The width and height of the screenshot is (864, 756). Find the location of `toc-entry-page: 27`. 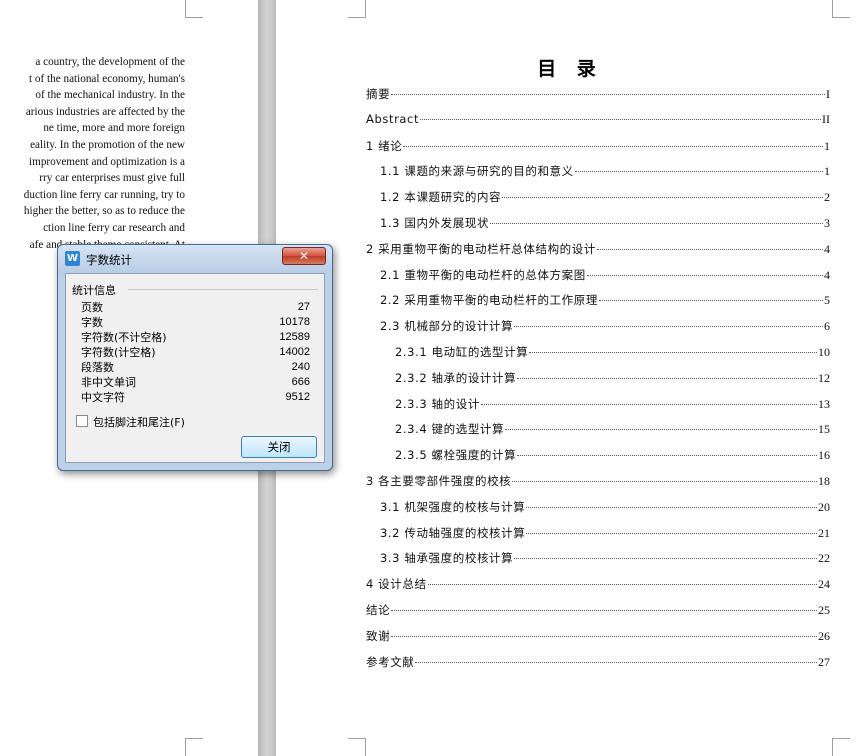

toc-entry-page: 27 is located at coordinates (824, 661).